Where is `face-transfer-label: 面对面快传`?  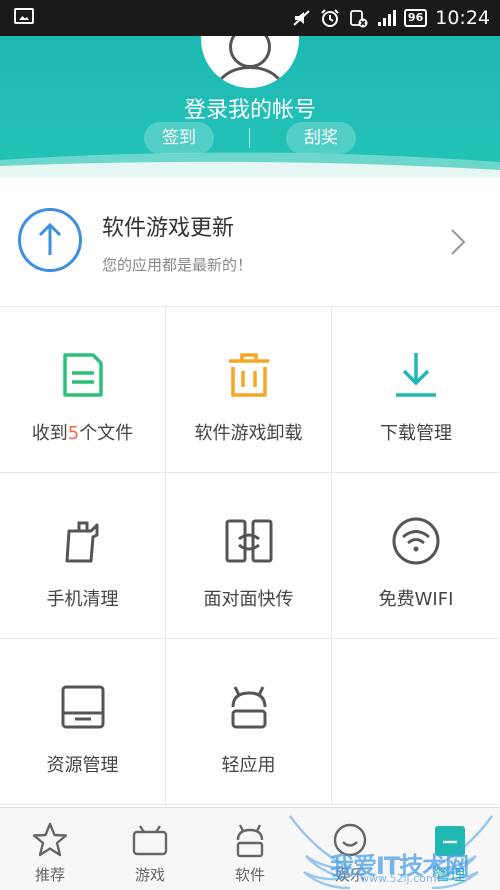
face-transfer-label: 面对面快传 is located at coordinates (248, 599).